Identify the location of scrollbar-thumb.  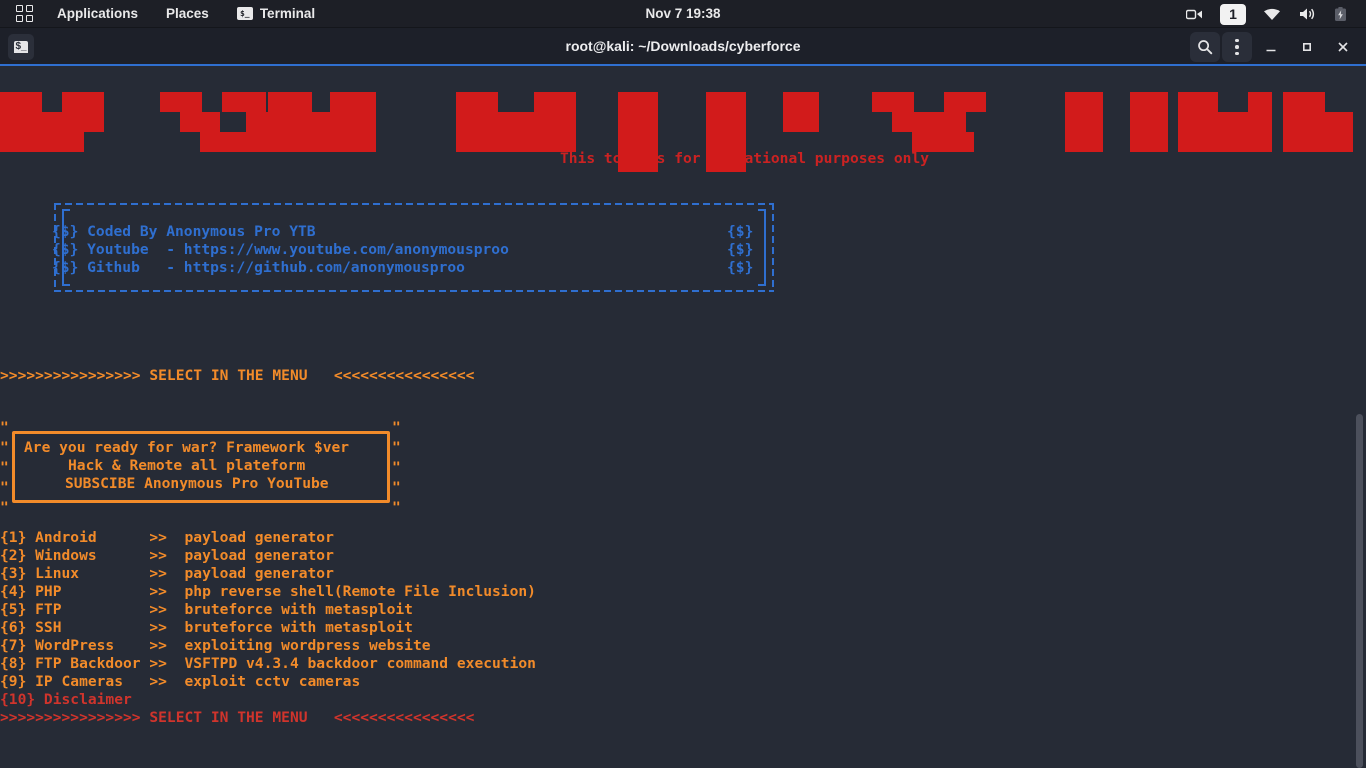
(1359, 591).